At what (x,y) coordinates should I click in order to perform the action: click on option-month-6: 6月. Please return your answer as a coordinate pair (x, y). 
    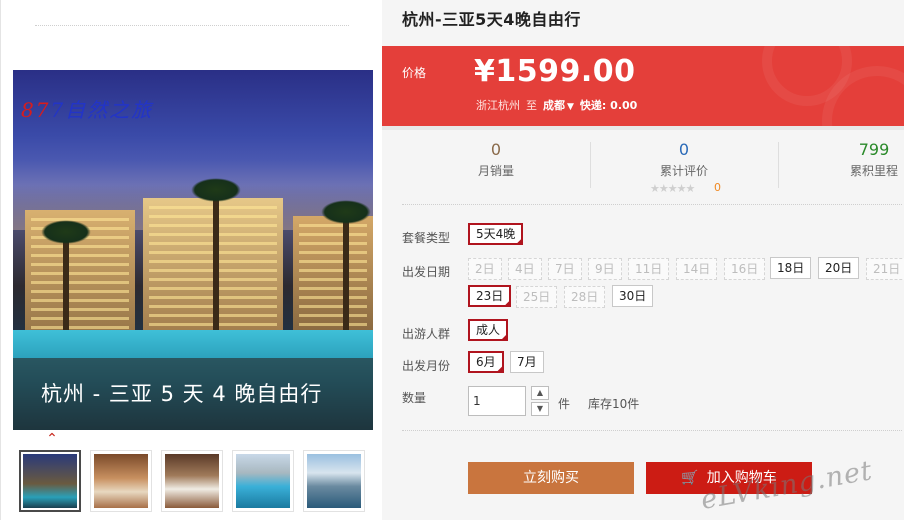
    Looking at the image, I should click on (486, 362).